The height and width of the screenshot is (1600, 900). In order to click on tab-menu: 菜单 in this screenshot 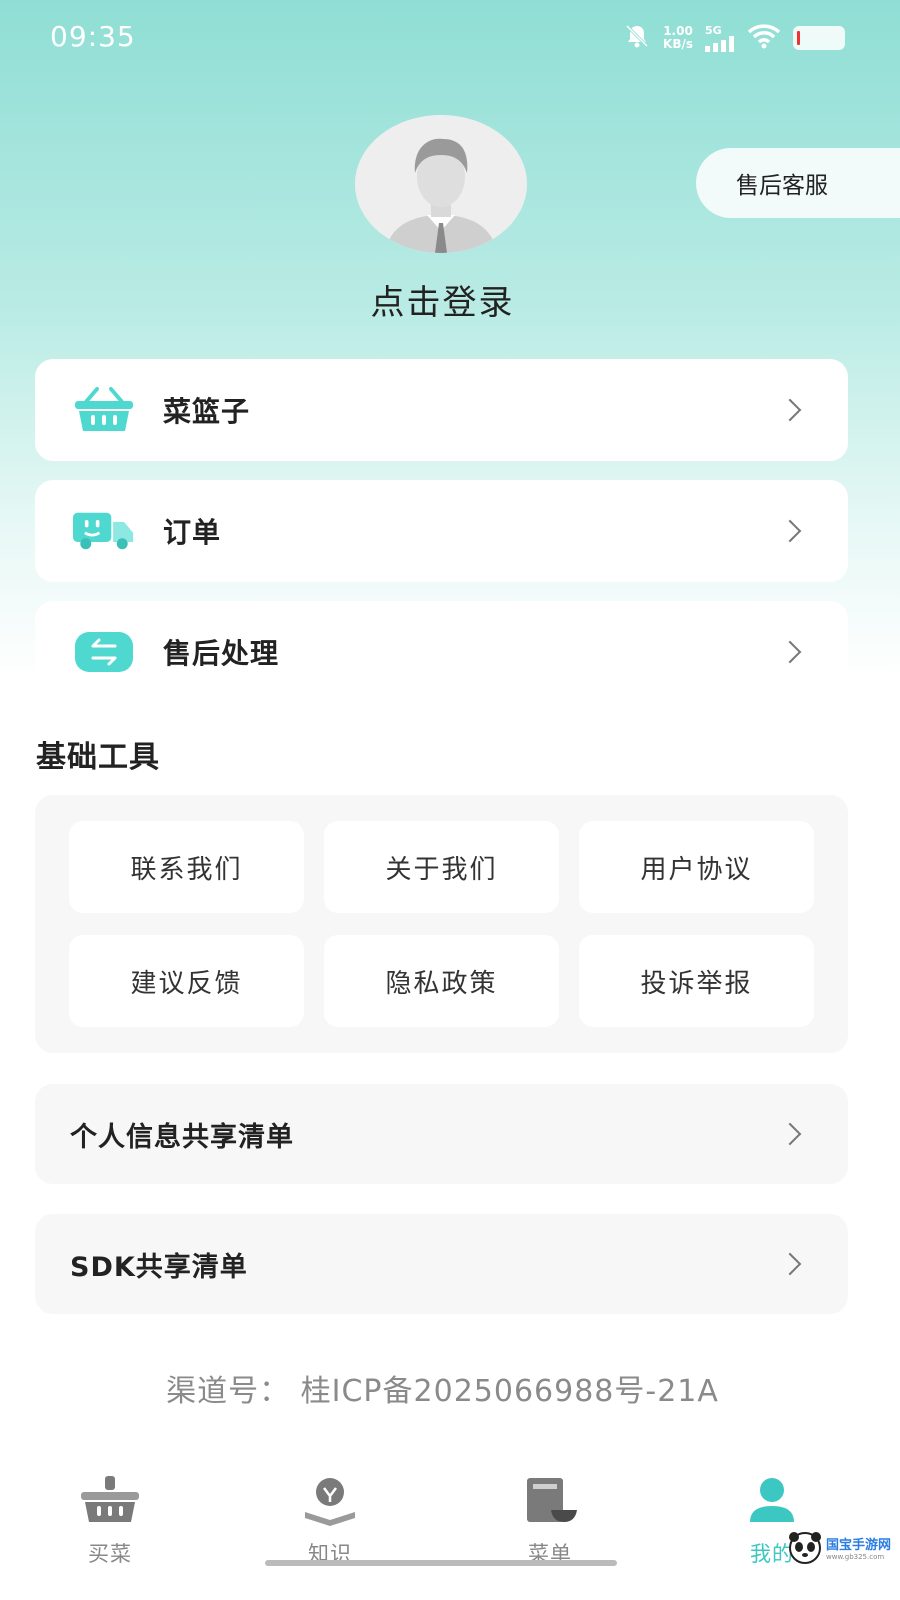, I will do `click(550, 1520)`.